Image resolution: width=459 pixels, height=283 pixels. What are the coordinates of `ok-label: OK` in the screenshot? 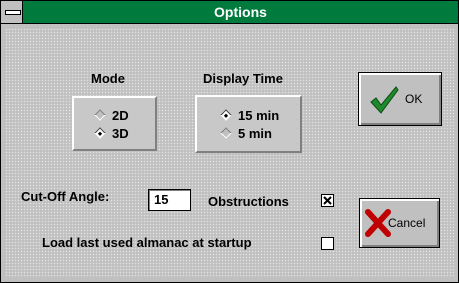 It's located at (414, 99).